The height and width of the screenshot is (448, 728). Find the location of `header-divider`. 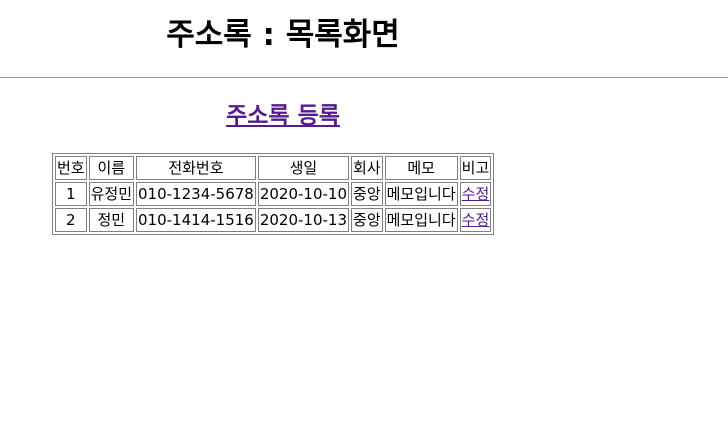

header-divider is located at coordinates (364, 77).